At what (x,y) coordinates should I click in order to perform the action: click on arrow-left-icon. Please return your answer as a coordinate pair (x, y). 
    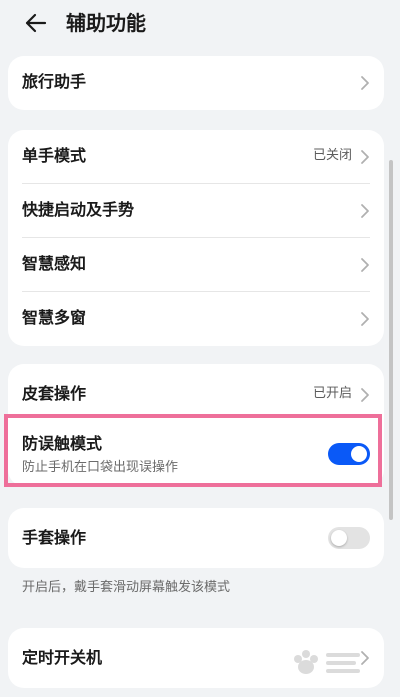
    Looking at the image, I should click on (36, 23).